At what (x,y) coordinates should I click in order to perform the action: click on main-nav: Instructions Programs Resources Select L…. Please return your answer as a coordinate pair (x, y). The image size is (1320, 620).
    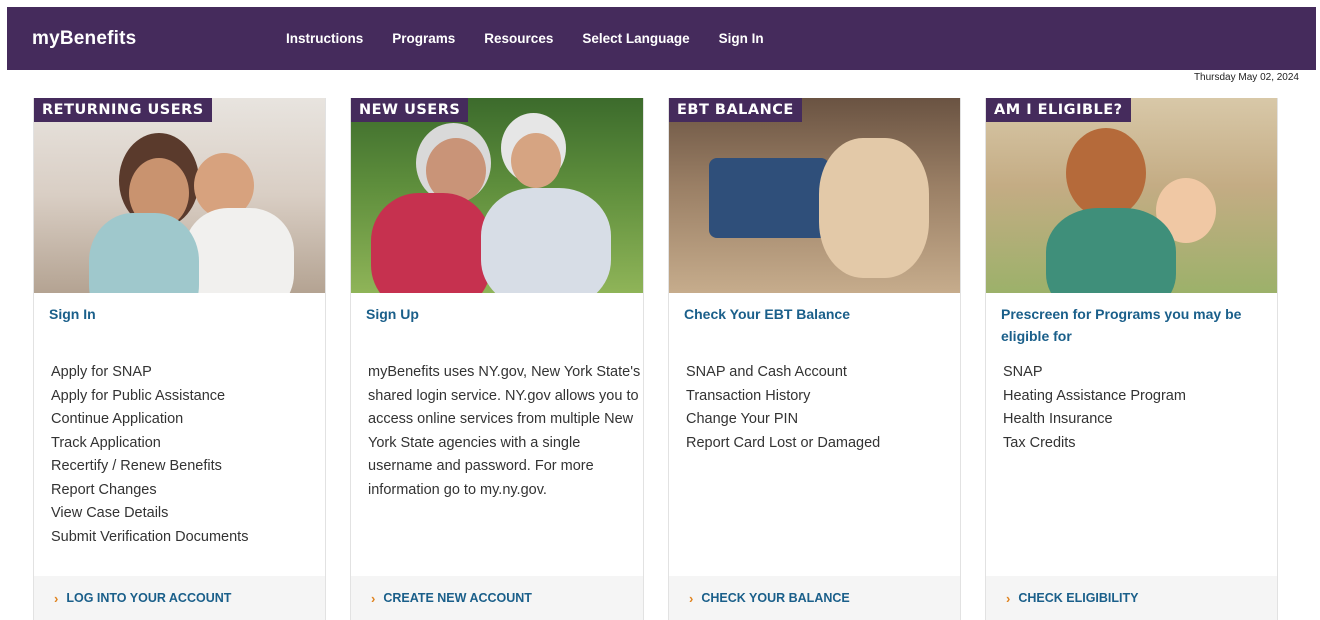
    Looking at the image, I should click on (525, 38).